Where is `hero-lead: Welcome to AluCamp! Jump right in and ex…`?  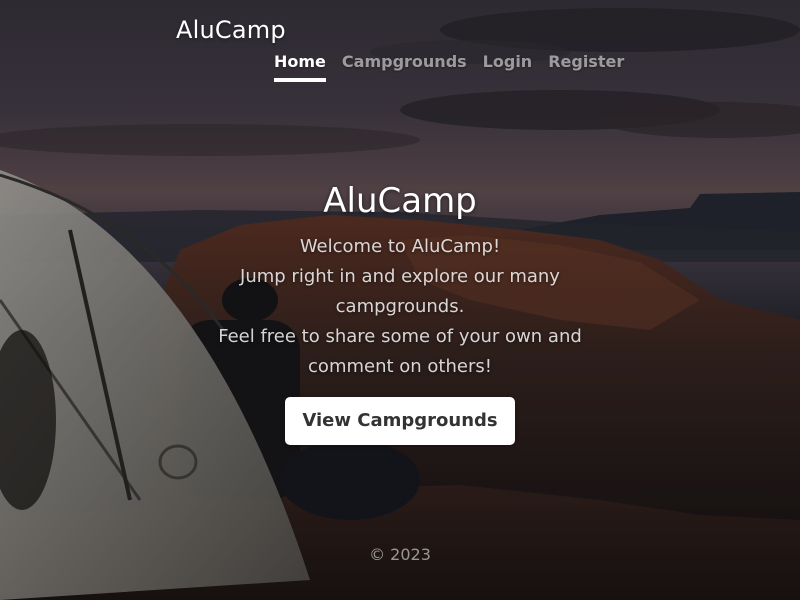 hero-lead: Welcome to AluCamp! Jump right in and ex… is located at coordinates (400, 307).